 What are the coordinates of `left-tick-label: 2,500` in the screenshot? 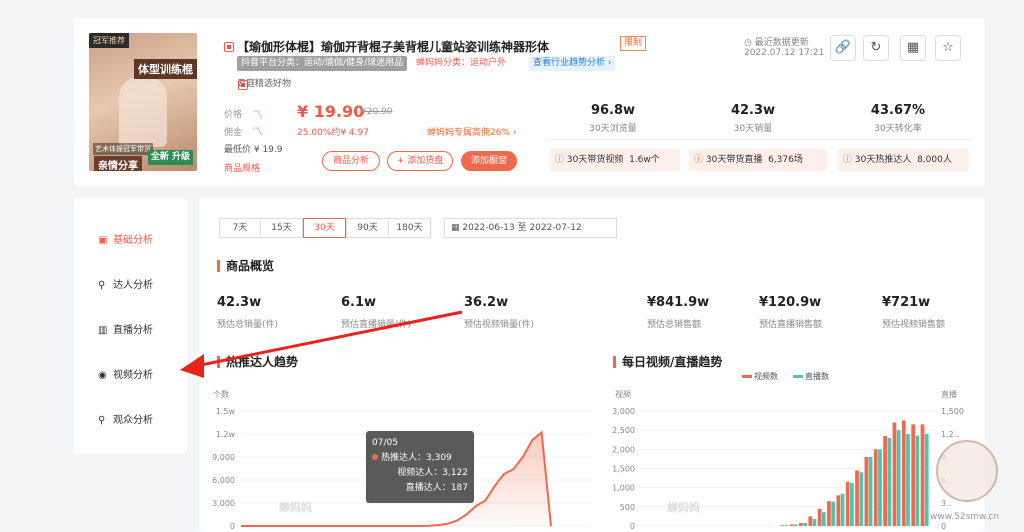 It's located at (623, 430).